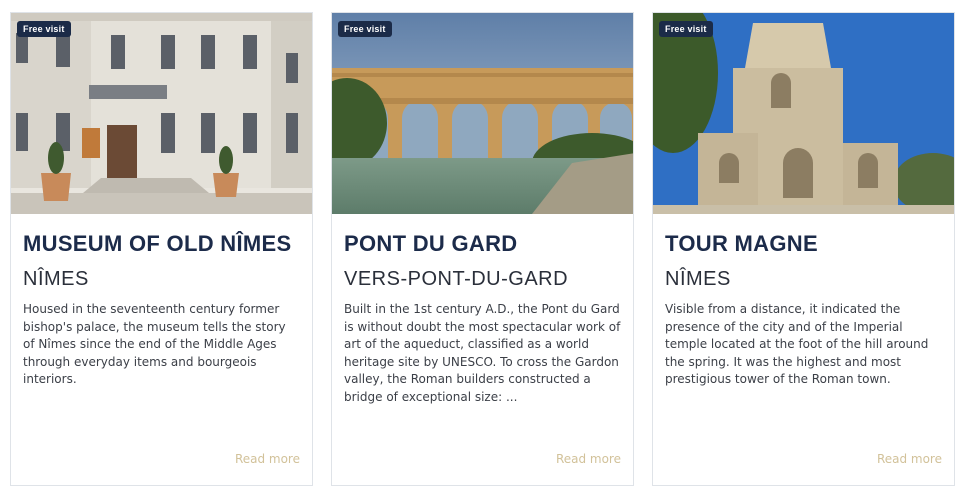 This screenshot has width=966, height=498. I want to click on card-city: VERS-PONT-DU-GARD, so click(456, 279).